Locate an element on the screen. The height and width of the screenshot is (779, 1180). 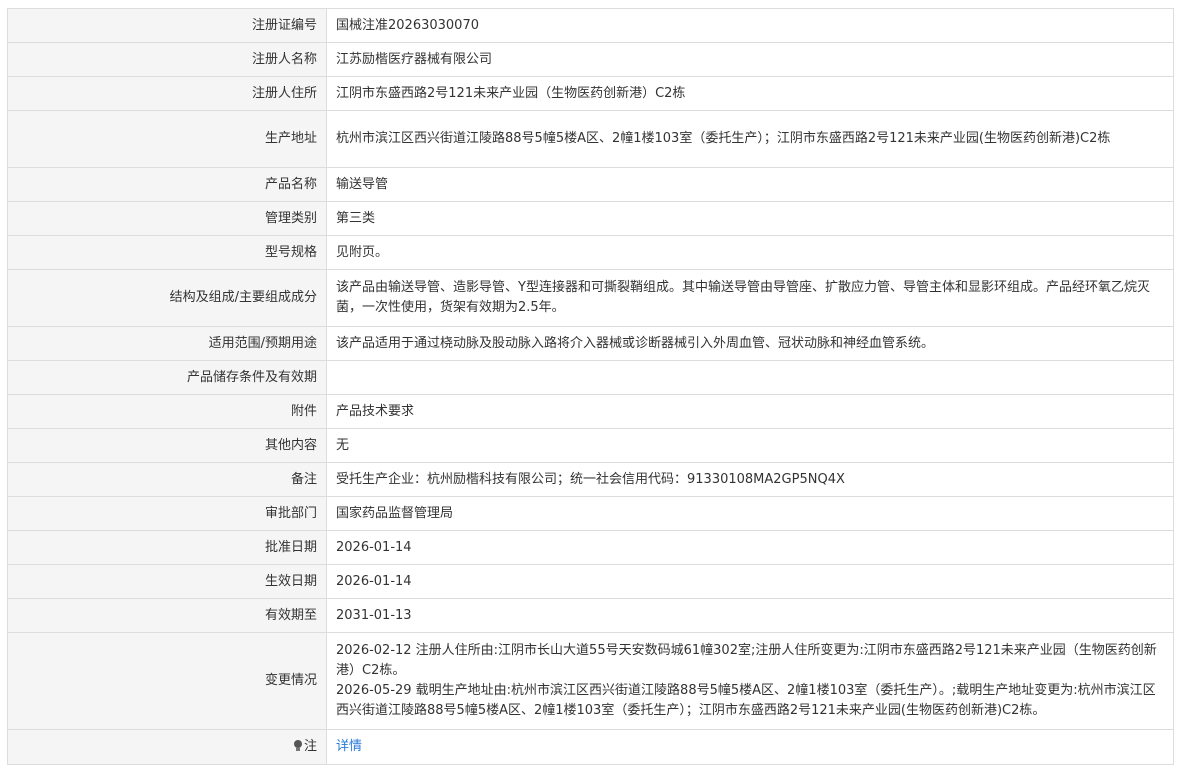
row-attachment: 附件 产品技术要求 is located at coordinates (590, 411).